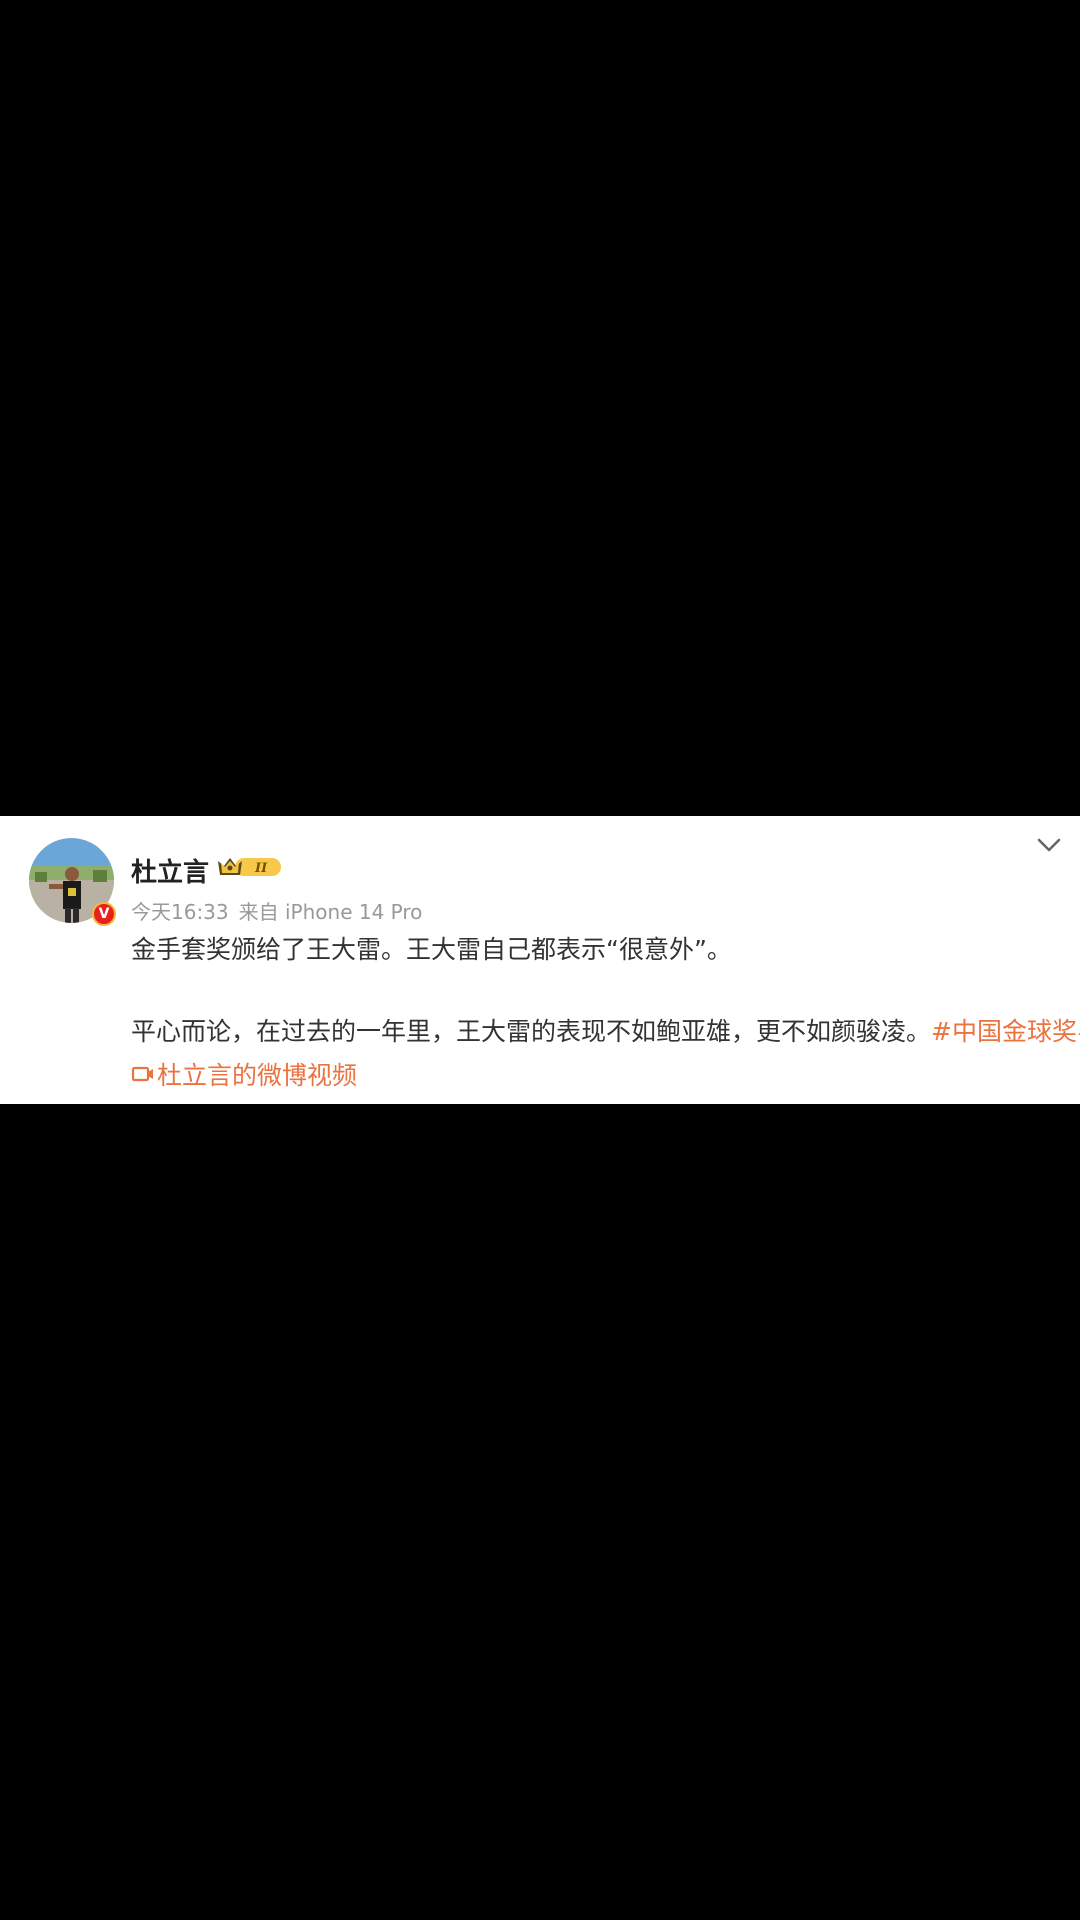  Describe the element at coordinates (431, 949) in the screenshot. I see `post-text-line-1: 金手套奖颁给了王大雷。王大雷自己都表示“很意外”。` at that location.